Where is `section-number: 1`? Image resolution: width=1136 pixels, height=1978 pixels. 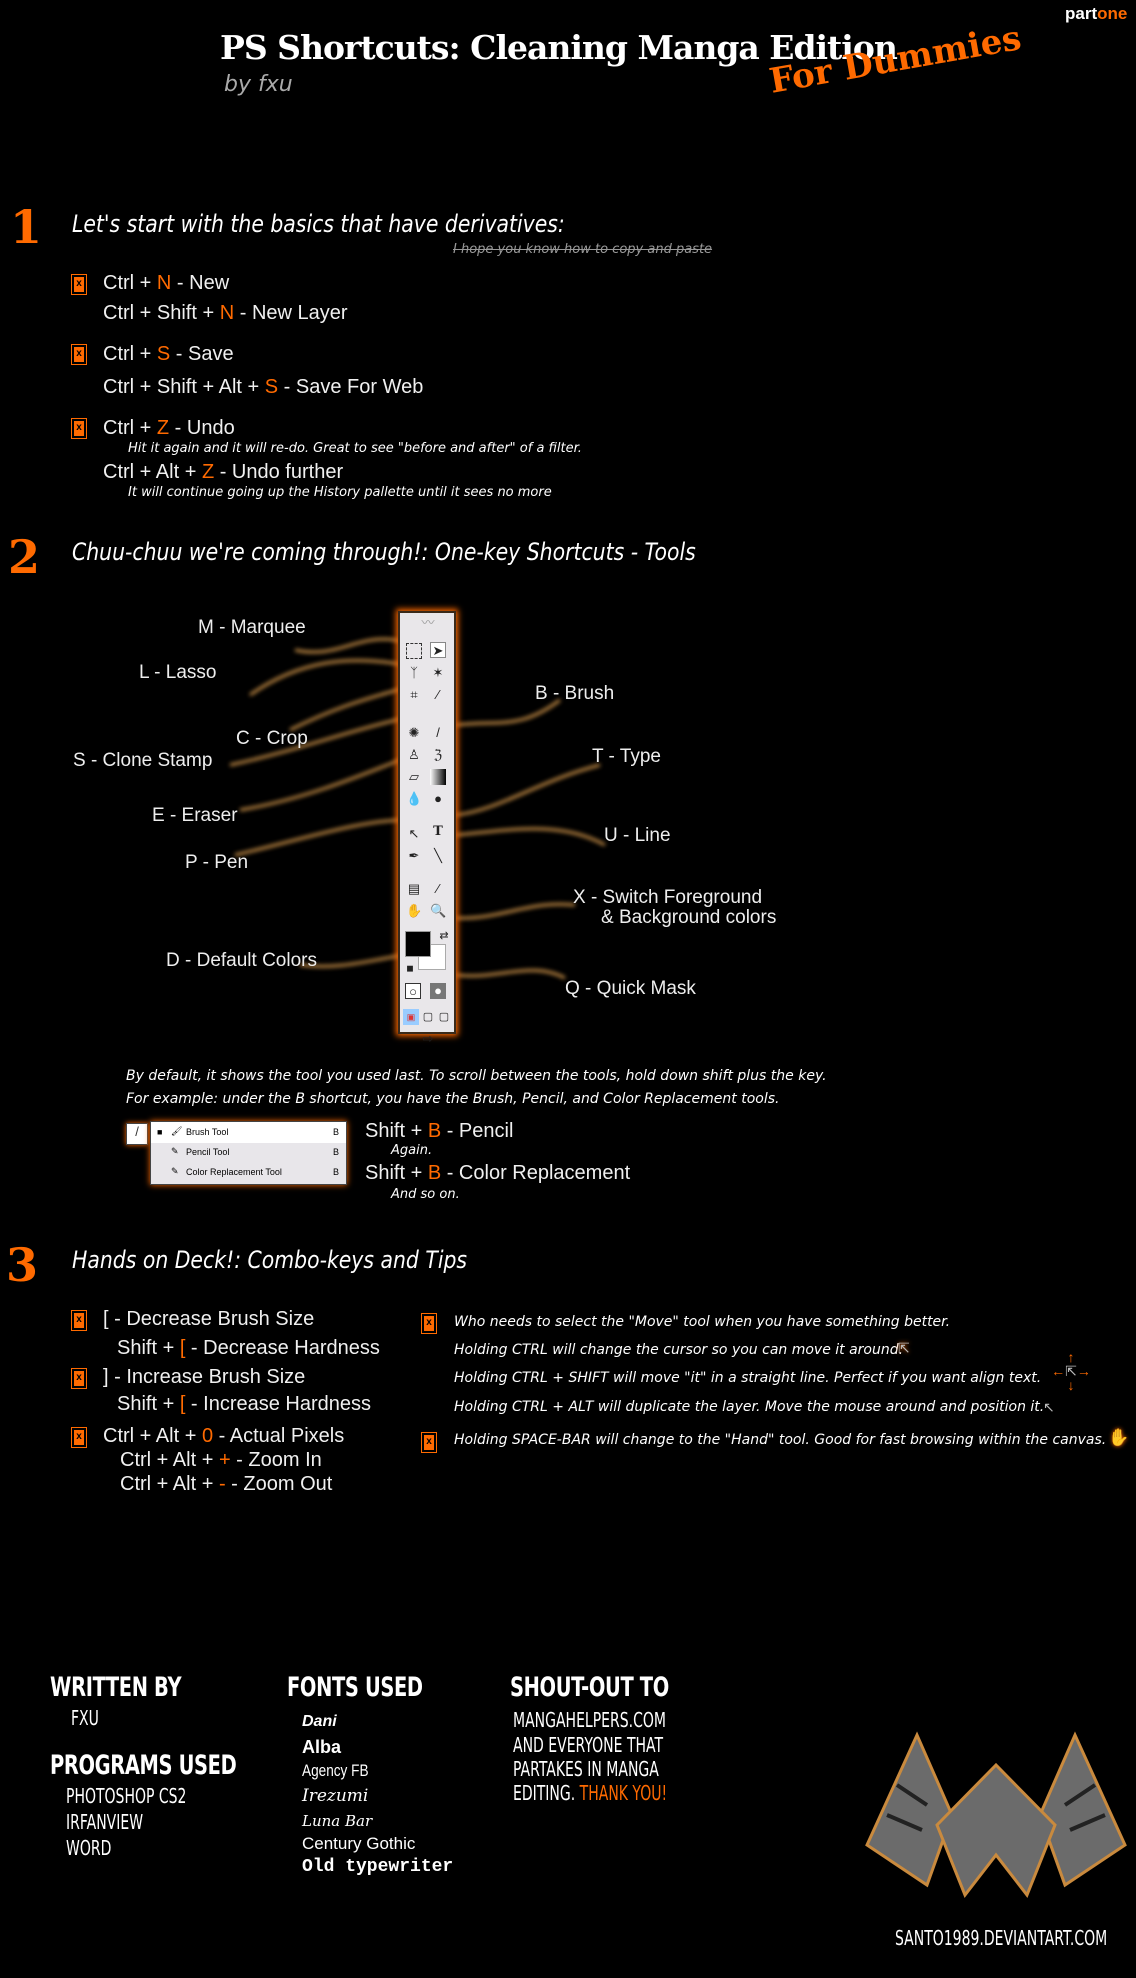
section-number: 1 is located at coordinates (26, 227).